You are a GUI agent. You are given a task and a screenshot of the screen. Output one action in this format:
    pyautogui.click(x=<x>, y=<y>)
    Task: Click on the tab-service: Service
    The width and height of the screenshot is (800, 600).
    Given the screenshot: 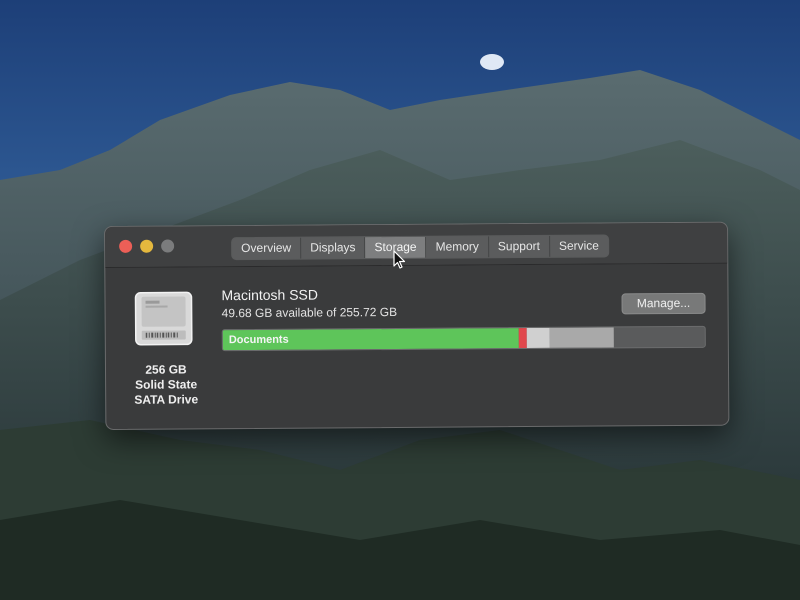 What is the action you would take?
    pyautogui.click(x=579, y=245)
    